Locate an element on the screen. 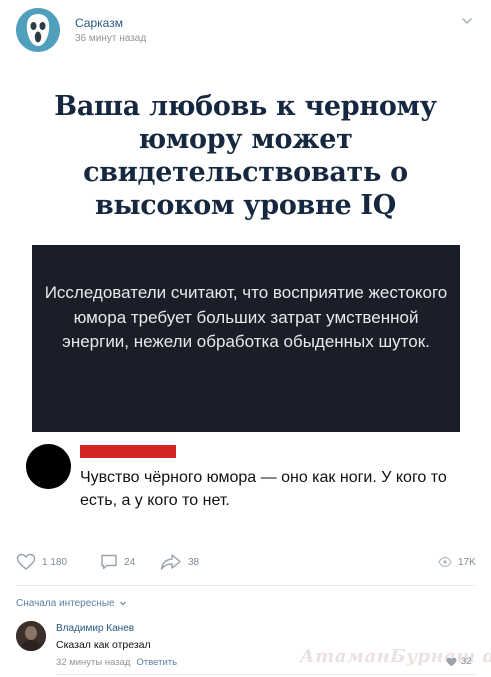 Image resolution: width=491 pixels, height=677 pixels. comment-divider is located at coordinates (265, 674).